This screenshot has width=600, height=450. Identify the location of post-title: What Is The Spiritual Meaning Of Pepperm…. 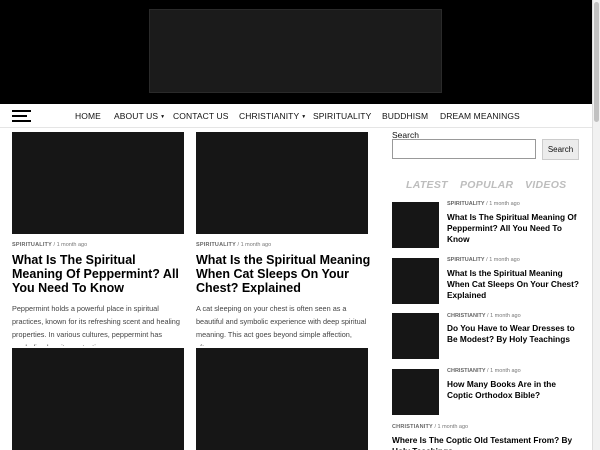
(99, 274).